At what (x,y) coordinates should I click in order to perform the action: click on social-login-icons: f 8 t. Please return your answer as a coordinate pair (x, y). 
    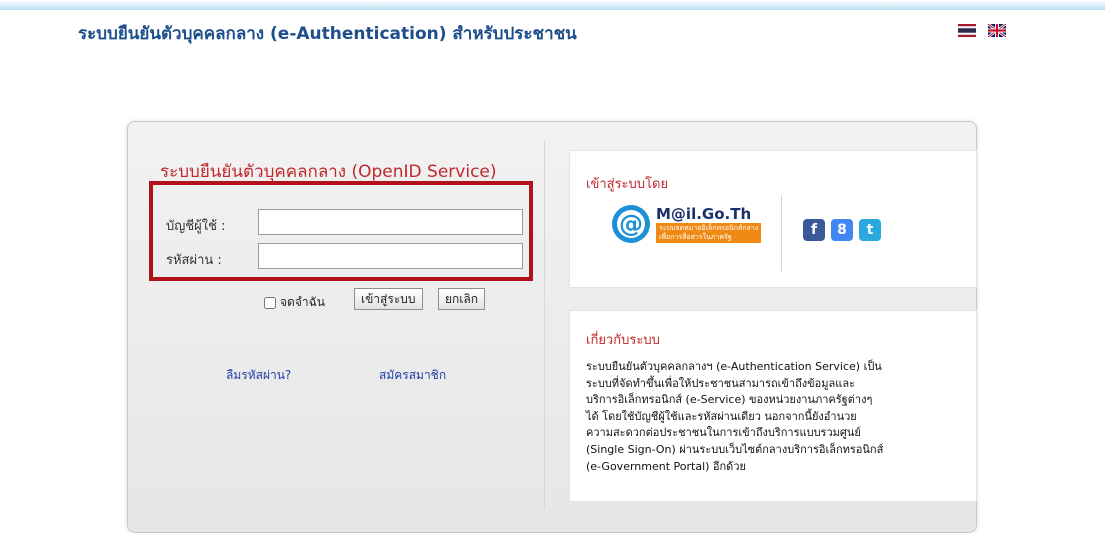
    Looking at the image, I should click on (842, 230).